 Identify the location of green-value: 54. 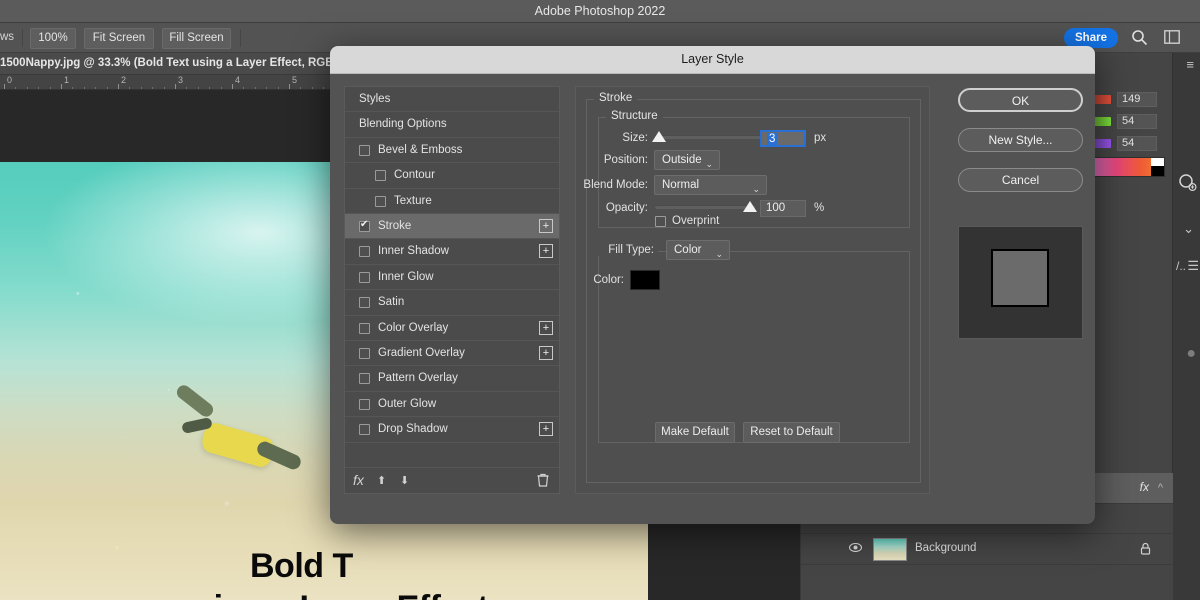
(1137, 121).